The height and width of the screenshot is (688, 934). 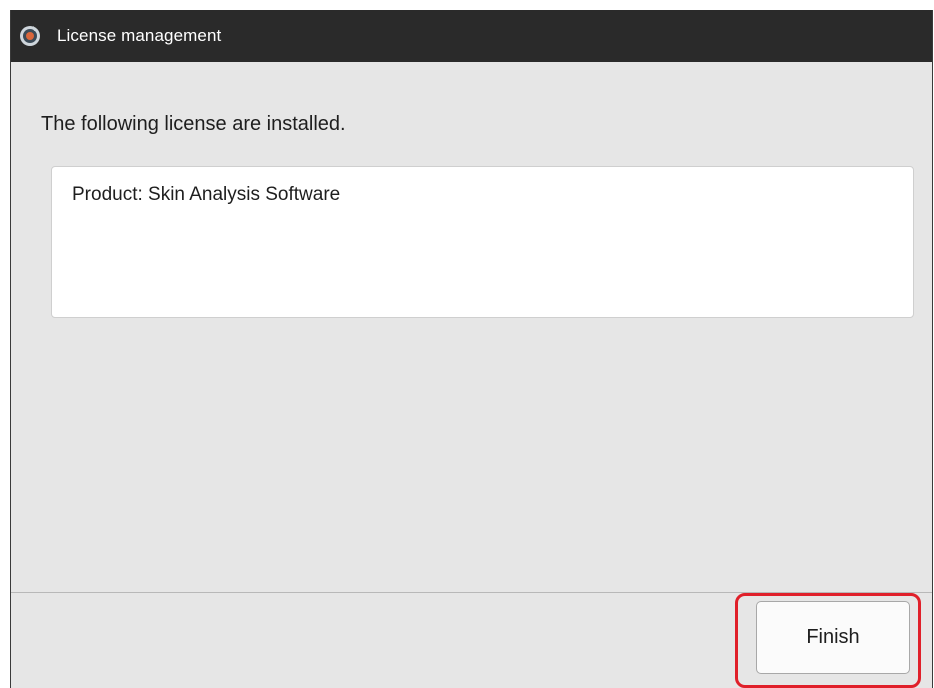 What do you see at coordinates (471, 36) in the screenshot?
I see `title-bar: License management` at bounding box center [471, 36].